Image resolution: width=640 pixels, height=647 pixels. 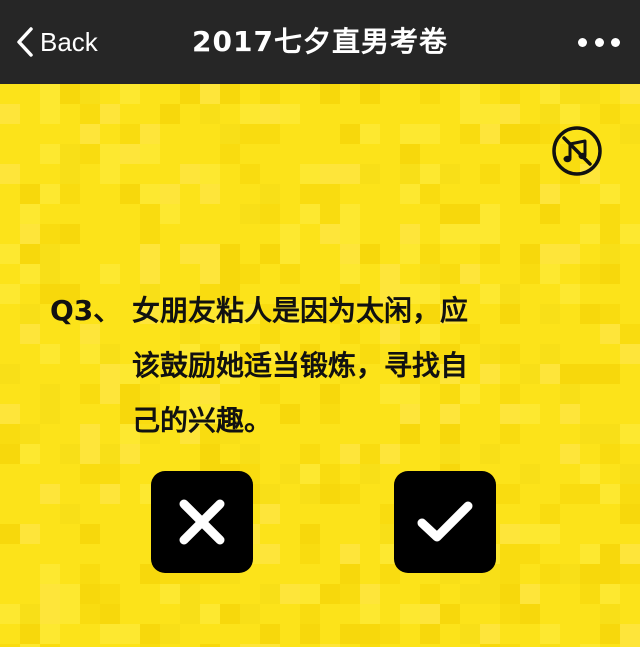 What do you see at coordinates (320, 42) in the screenshot?
I see `nav-bar: Back 2017七夕直男考卷` at bounding box center [320, 42].